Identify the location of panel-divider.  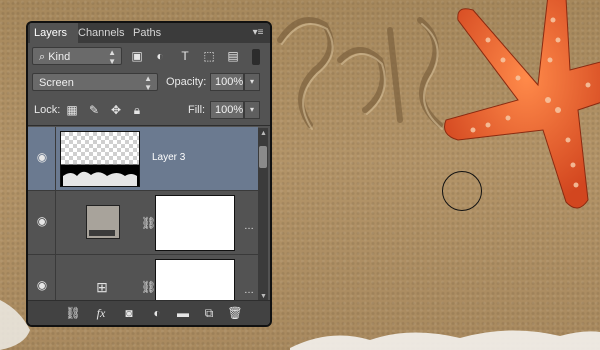
(149, 125).